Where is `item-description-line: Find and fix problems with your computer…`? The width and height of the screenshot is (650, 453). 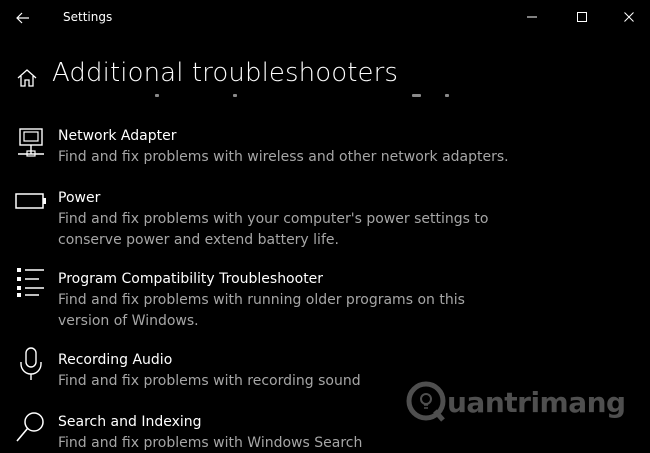 item-description-line: Find and fix problems with your computer… is located at coordinates (273, 219).